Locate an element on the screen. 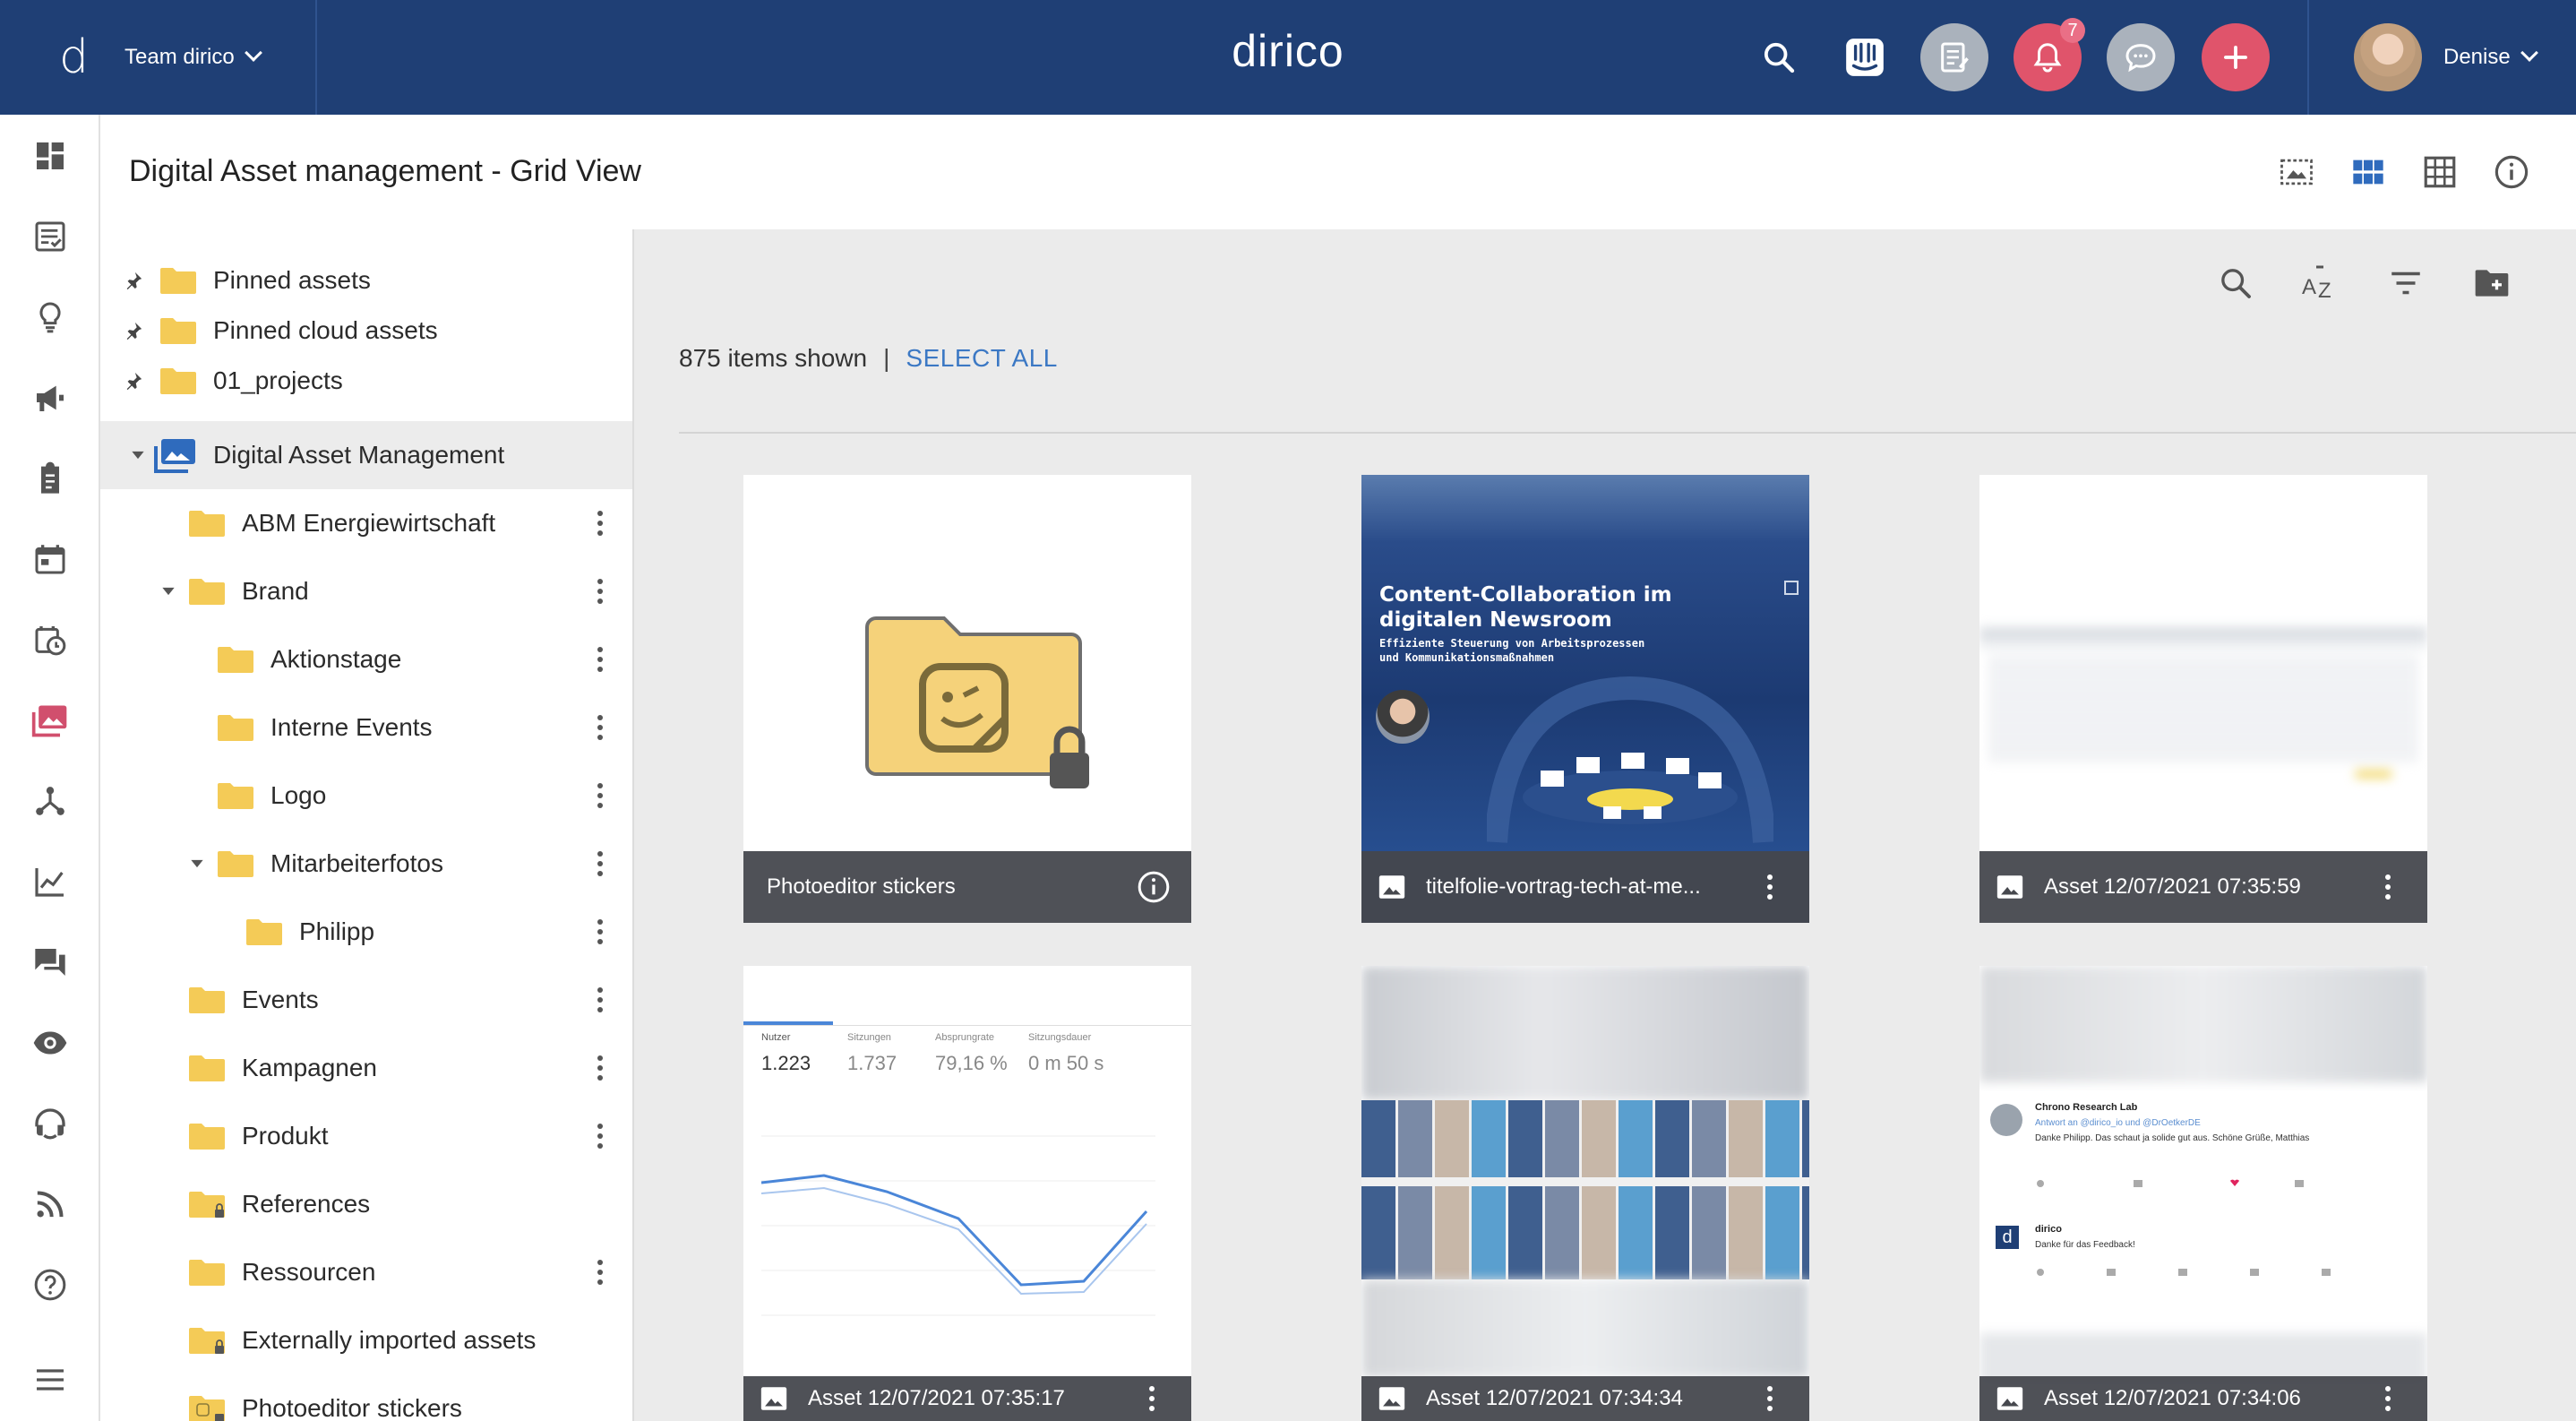 Image resolution: width=2576 pixels, height=1421 pixels. locked-folder-icon is located at coordinates (207, 1205).